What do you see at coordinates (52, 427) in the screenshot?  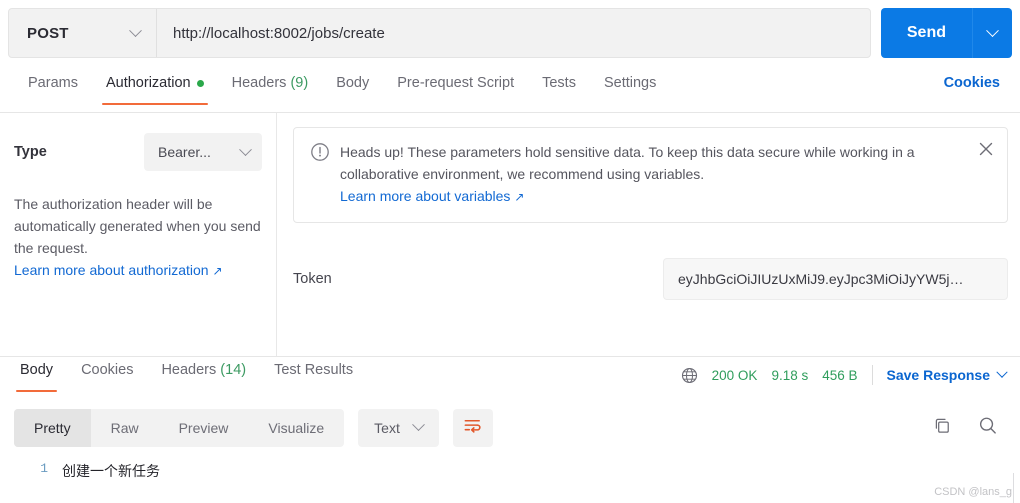 I see `body-view-pretty: Pretty` at bounding box center [52, 427].